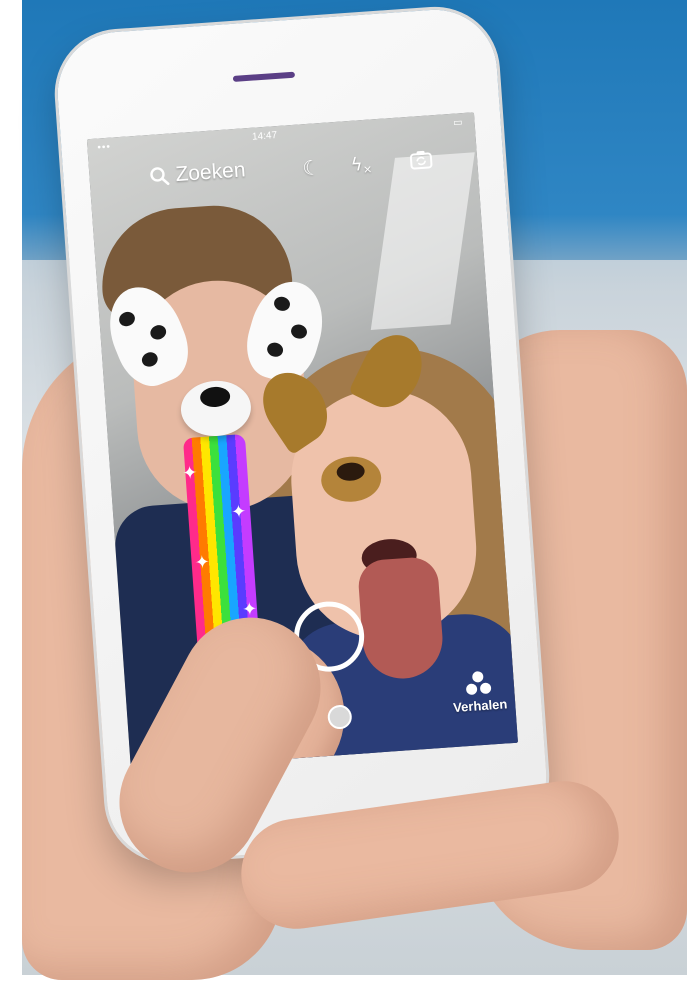 Image resolution: width=687 pixels, height=989 pixels. Describe the element at coordinates (264, 76) in the screenshot. I see `phone-speaker` at that location.